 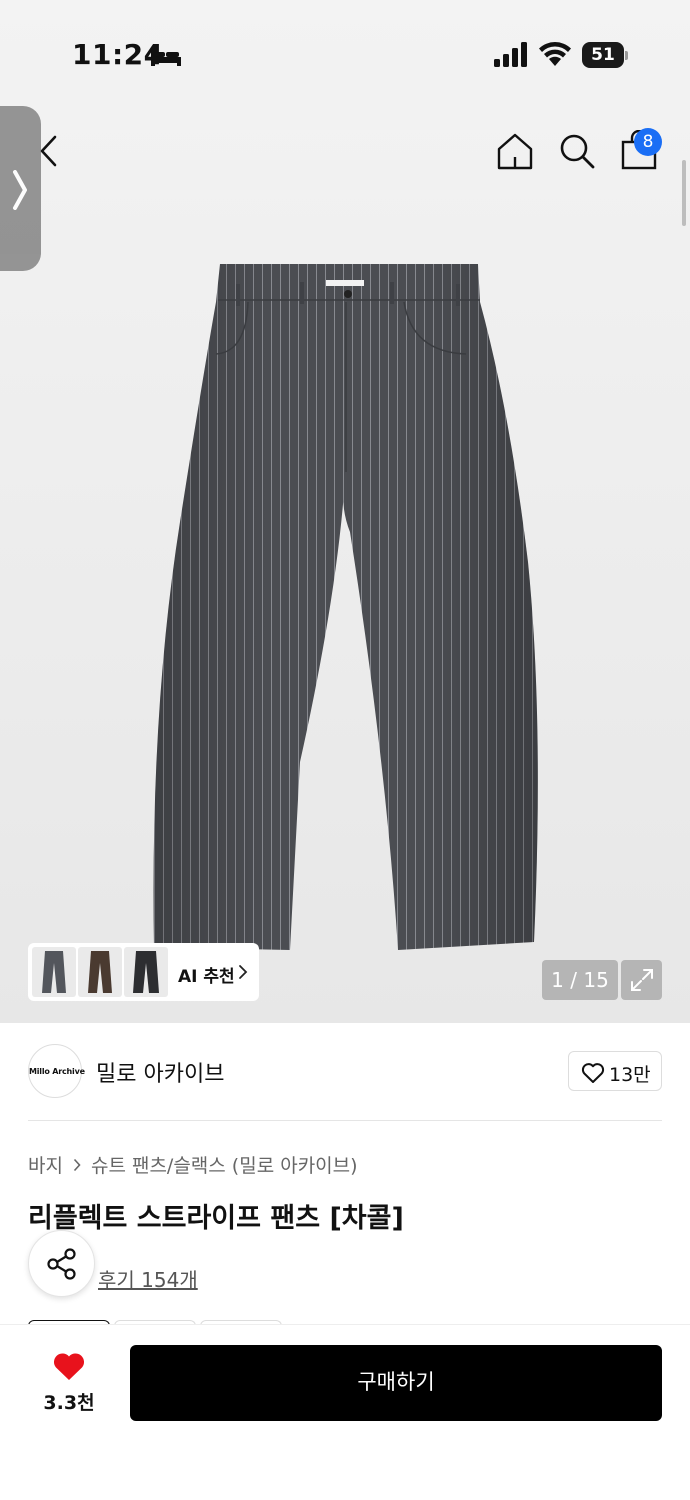 I want to click on share-icon, so click(x=61, y=1264).